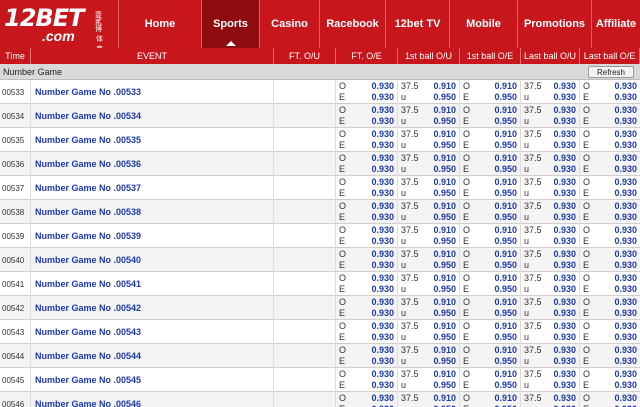 Image resolution: width=640 pixels, height=407 pixels. What do you see at coordinates (352, 24) in the screenshot?
I see `nav-item-racebook: Racebook` at bounding box center [352, 24].